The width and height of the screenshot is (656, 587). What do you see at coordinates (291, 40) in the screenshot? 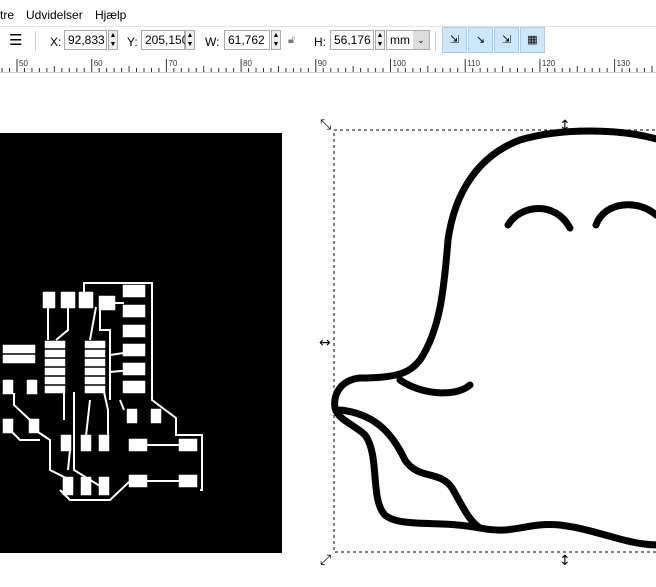
I see `lock-icon: 🔓︎` at bounding box center [291, 40].